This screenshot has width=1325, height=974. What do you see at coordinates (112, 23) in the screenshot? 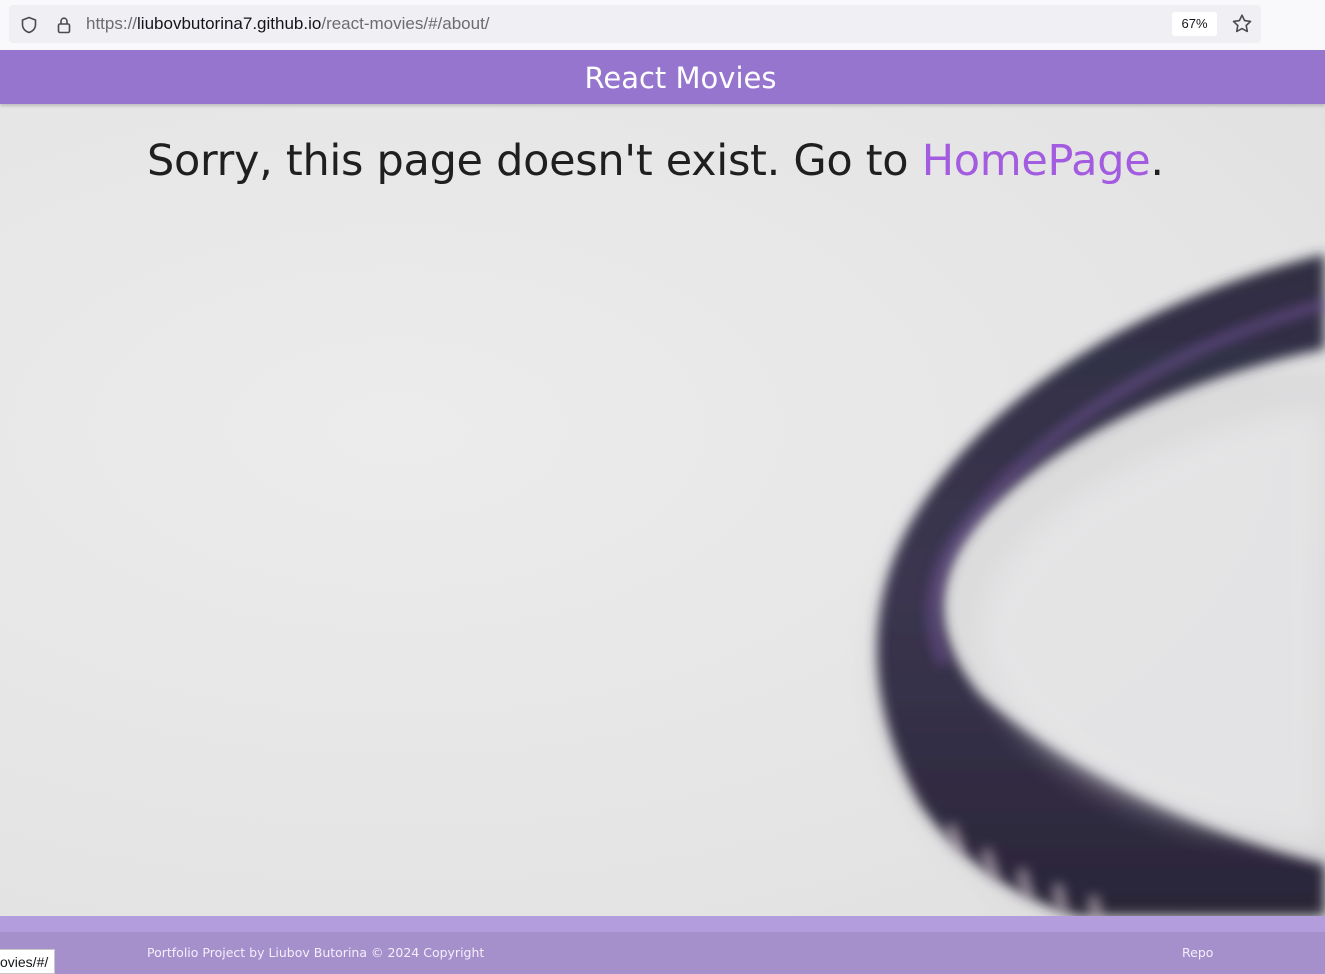
I see `url-prefix: https://` at bounding box center [112, 23].